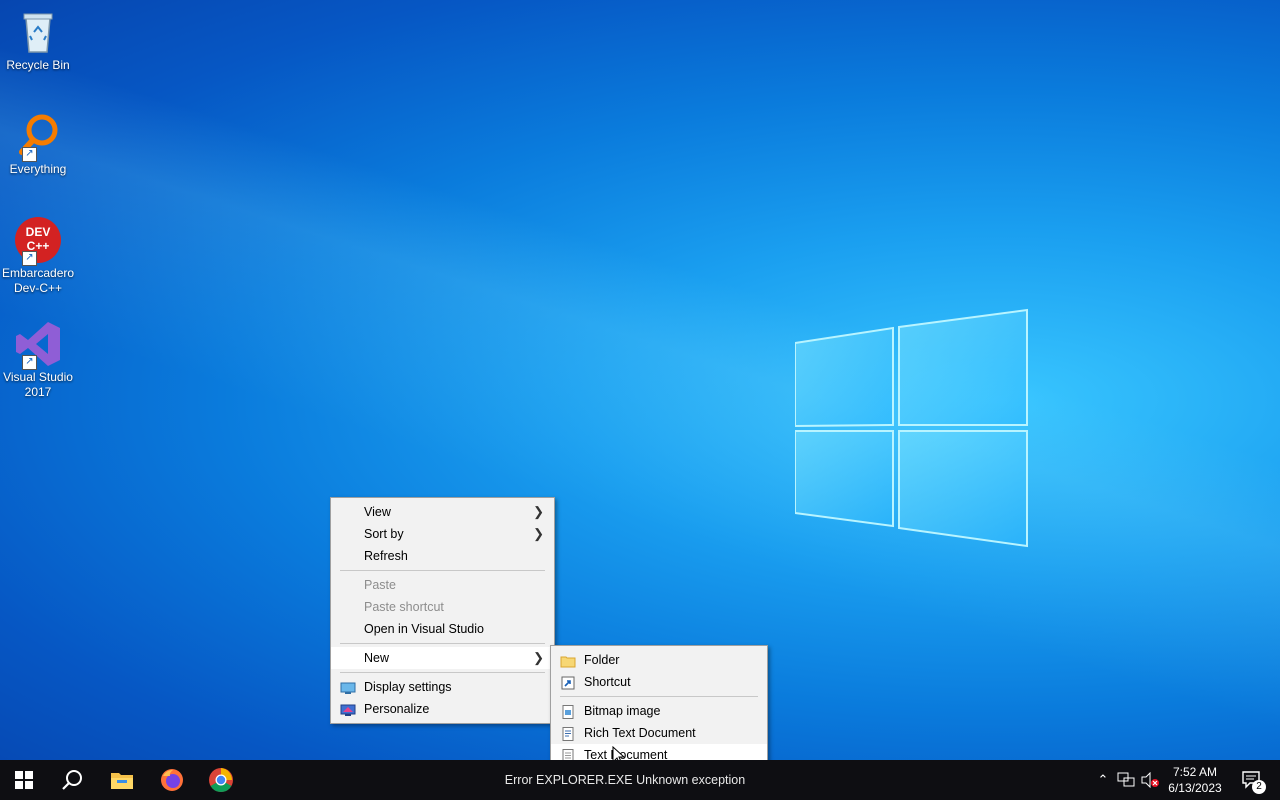 The image size is (1280, 800). I want to click on folder-icon, so click(568, 660).